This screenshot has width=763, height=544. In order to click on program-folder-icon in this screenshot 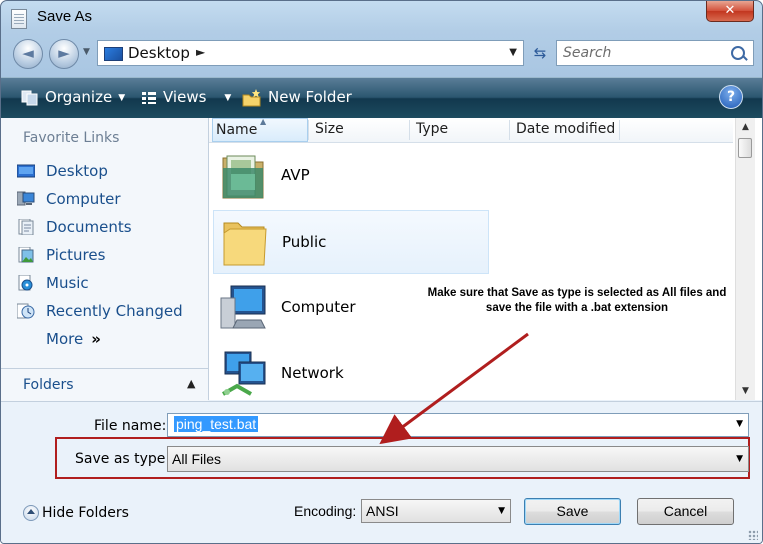, I will do `click(243, 177)`.